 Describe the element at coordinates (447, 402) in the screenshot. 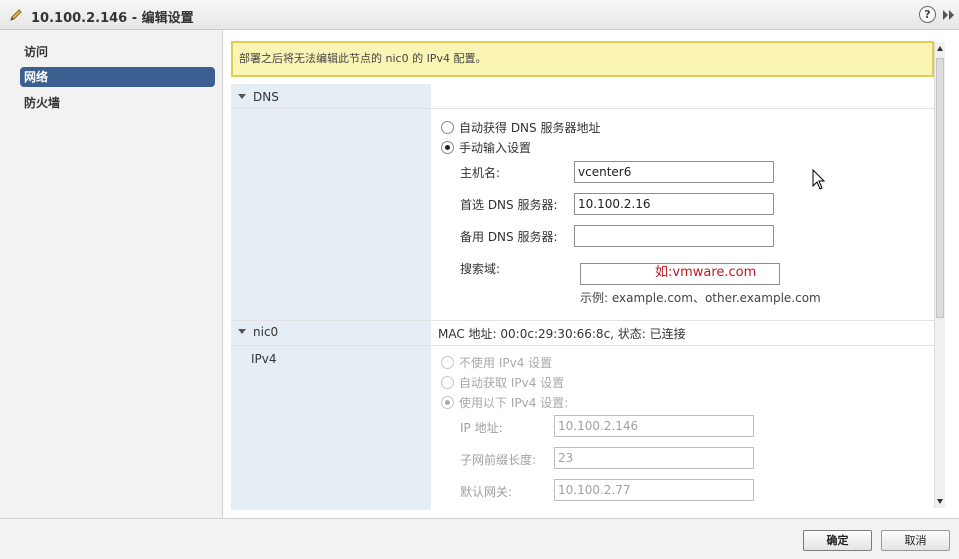

I see `ipv4-static-radio` at that location.